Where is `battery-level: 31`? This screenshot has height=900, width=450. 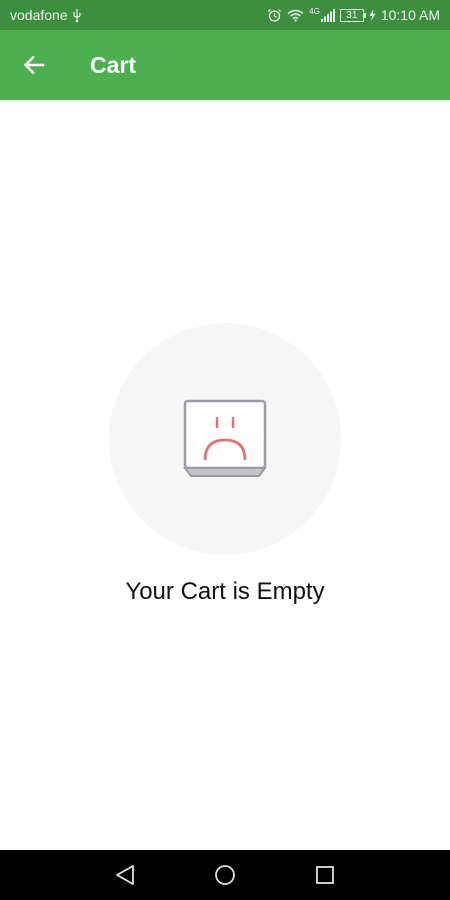 battery-level: 31 is located at coordinates (352, 15).